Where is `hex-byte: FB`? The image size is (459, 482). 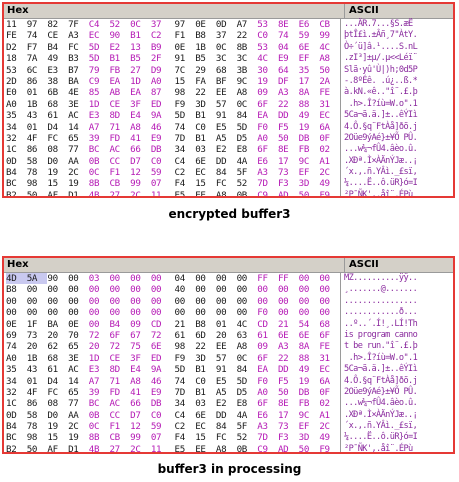
hex-byte: FB is located at coordinates (119, 70).